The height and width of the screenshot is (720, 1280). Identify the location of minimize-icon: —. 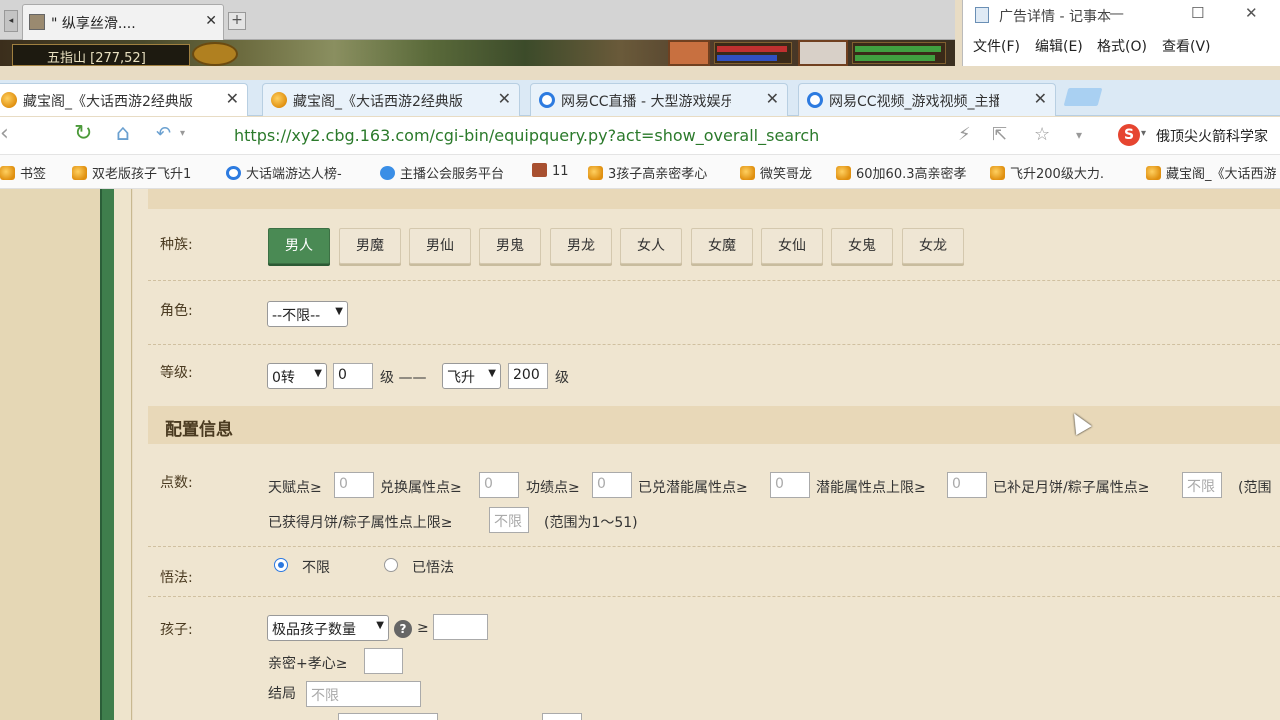
(1116, 13).